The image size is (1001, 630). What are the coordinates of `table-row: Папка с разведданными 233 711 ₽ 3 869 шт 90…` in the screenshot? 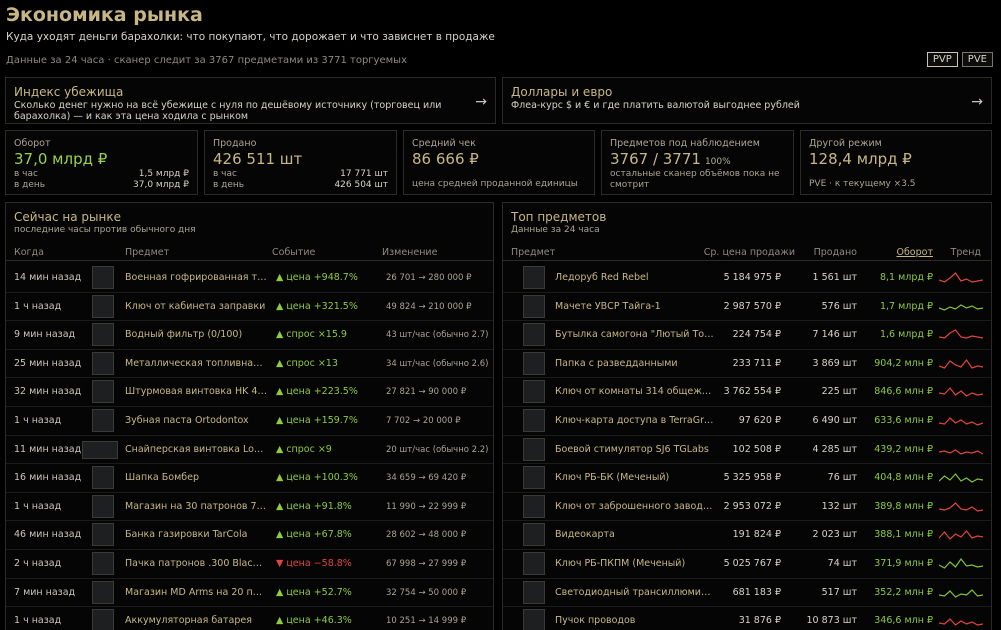 It's located at (747, 364).